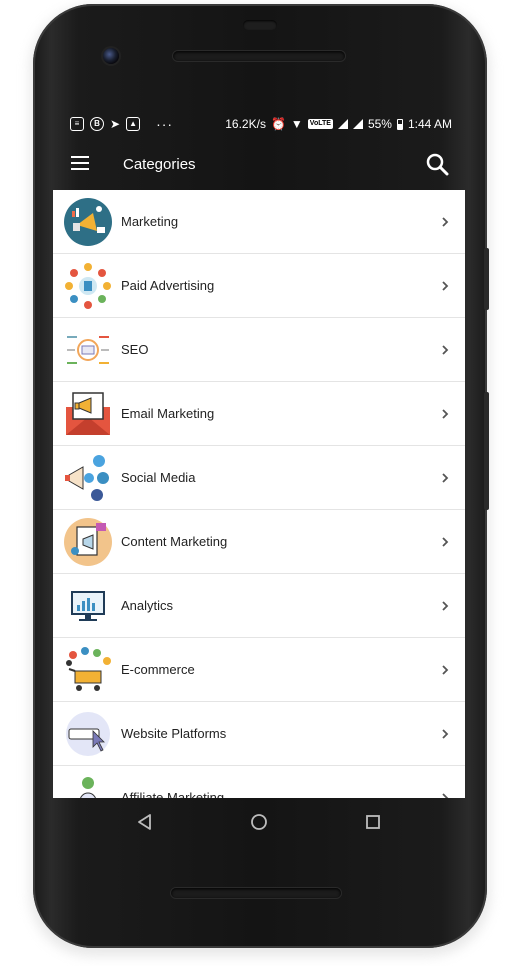  Describe the element at coordinates (88, 350) in the screenshot. I see `seo-icon` at that location.